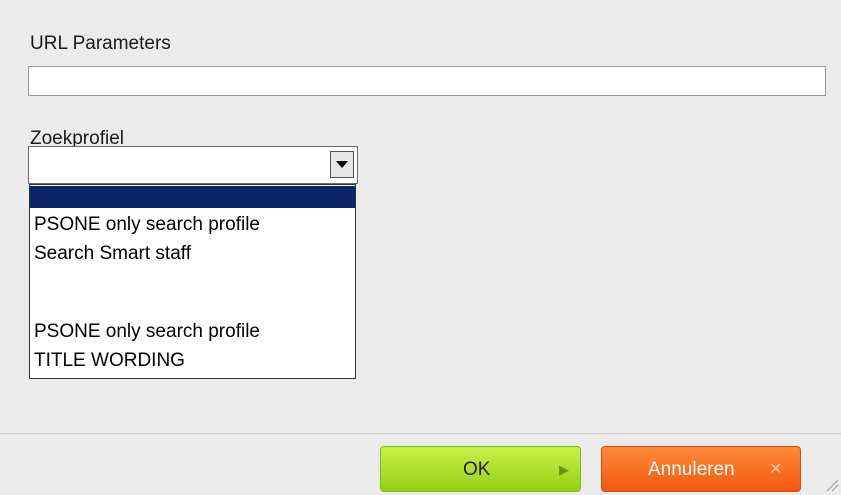 The image size is (841, 495). What do you see at coordinates (776, 469) in the screenshot?
I see `close-icon: ✕` at bounding box center [776, 469].